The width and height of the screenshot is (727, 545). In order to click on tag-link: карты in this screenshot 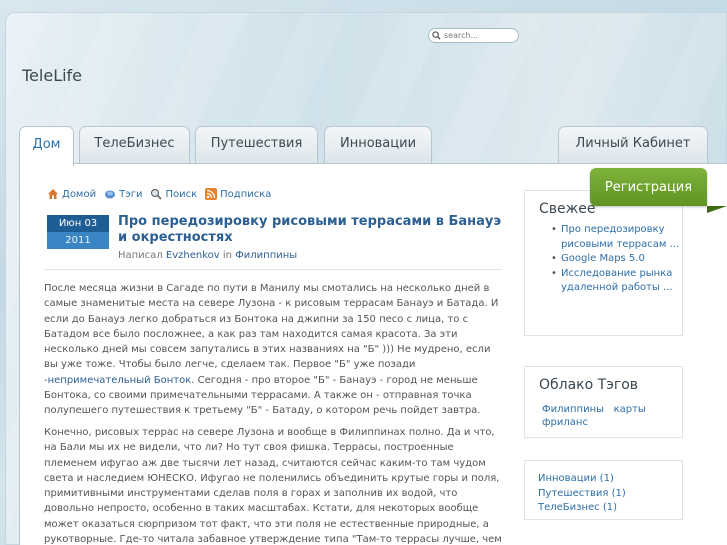, I will do `click(630, 409)`.